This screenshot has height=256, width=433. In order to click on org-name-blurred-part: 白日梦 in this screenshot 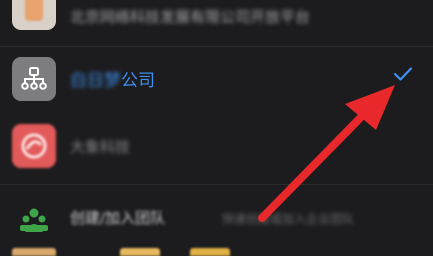, I will do `click(95, 81)`.